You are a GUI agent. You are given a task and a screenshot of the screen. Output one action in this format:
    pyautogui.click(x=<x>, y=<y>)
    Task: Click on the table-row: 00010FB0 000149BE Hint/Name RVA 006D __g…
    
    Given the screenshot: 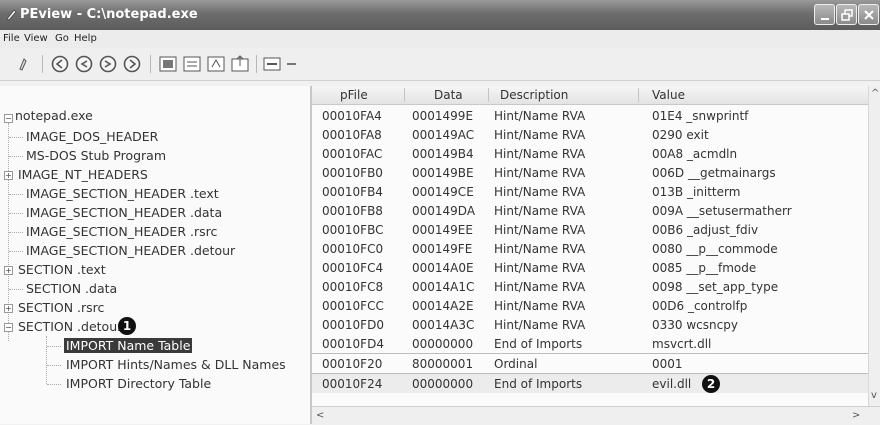 What is the action you would take?
    pyautogui.click(x=590, y=172)
    